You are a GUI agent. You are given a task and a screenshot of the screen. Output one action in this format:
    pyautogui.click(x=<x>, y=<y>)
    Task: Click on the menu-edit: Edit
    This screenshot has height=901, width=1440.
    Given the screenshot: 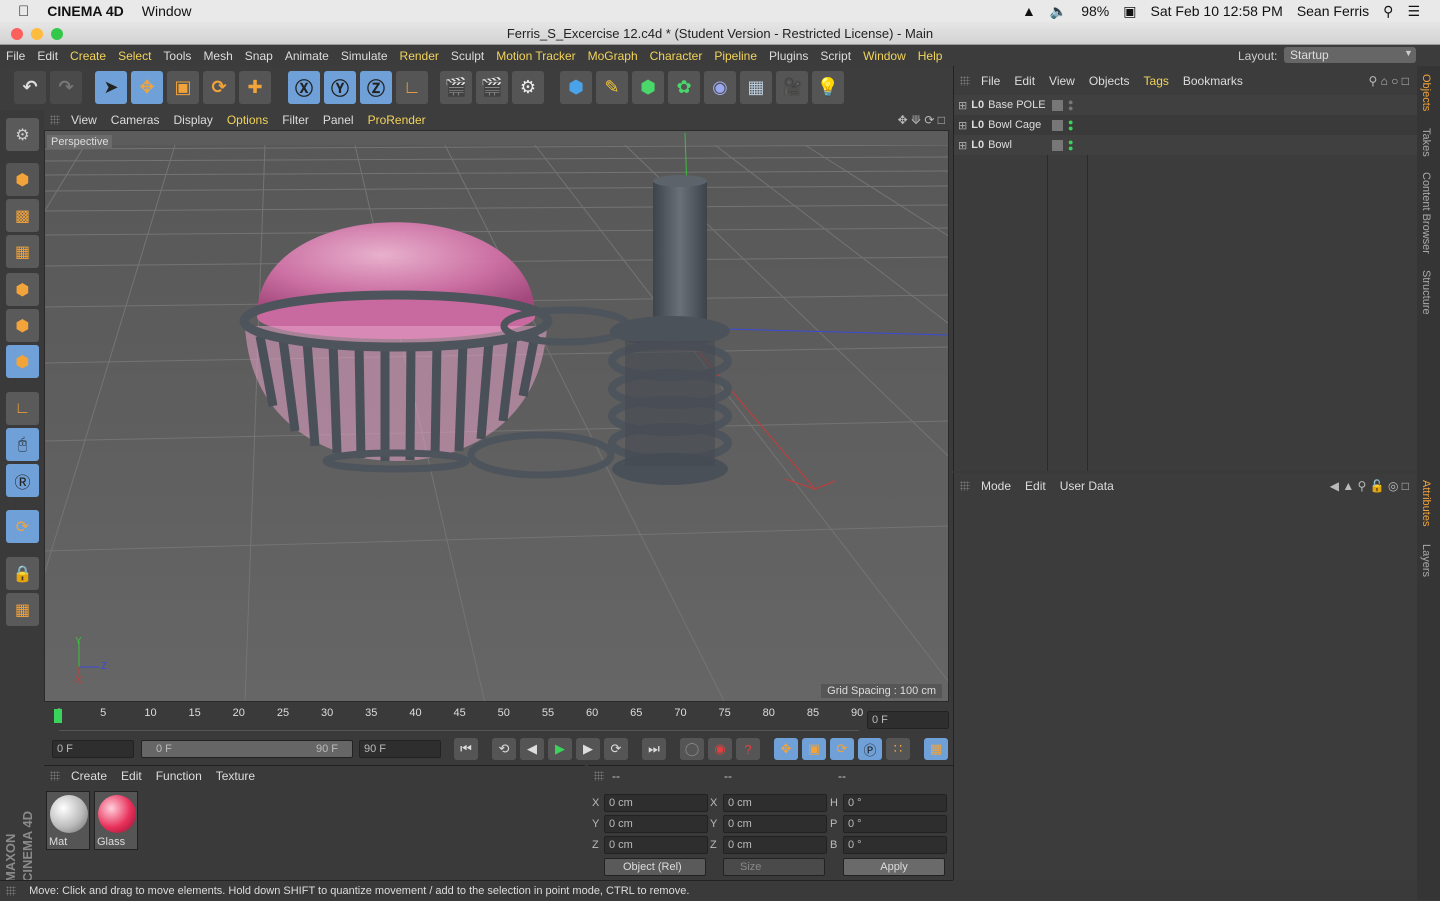 What is the action you would take?
    pyautogui.click(x=47, y=56)
    